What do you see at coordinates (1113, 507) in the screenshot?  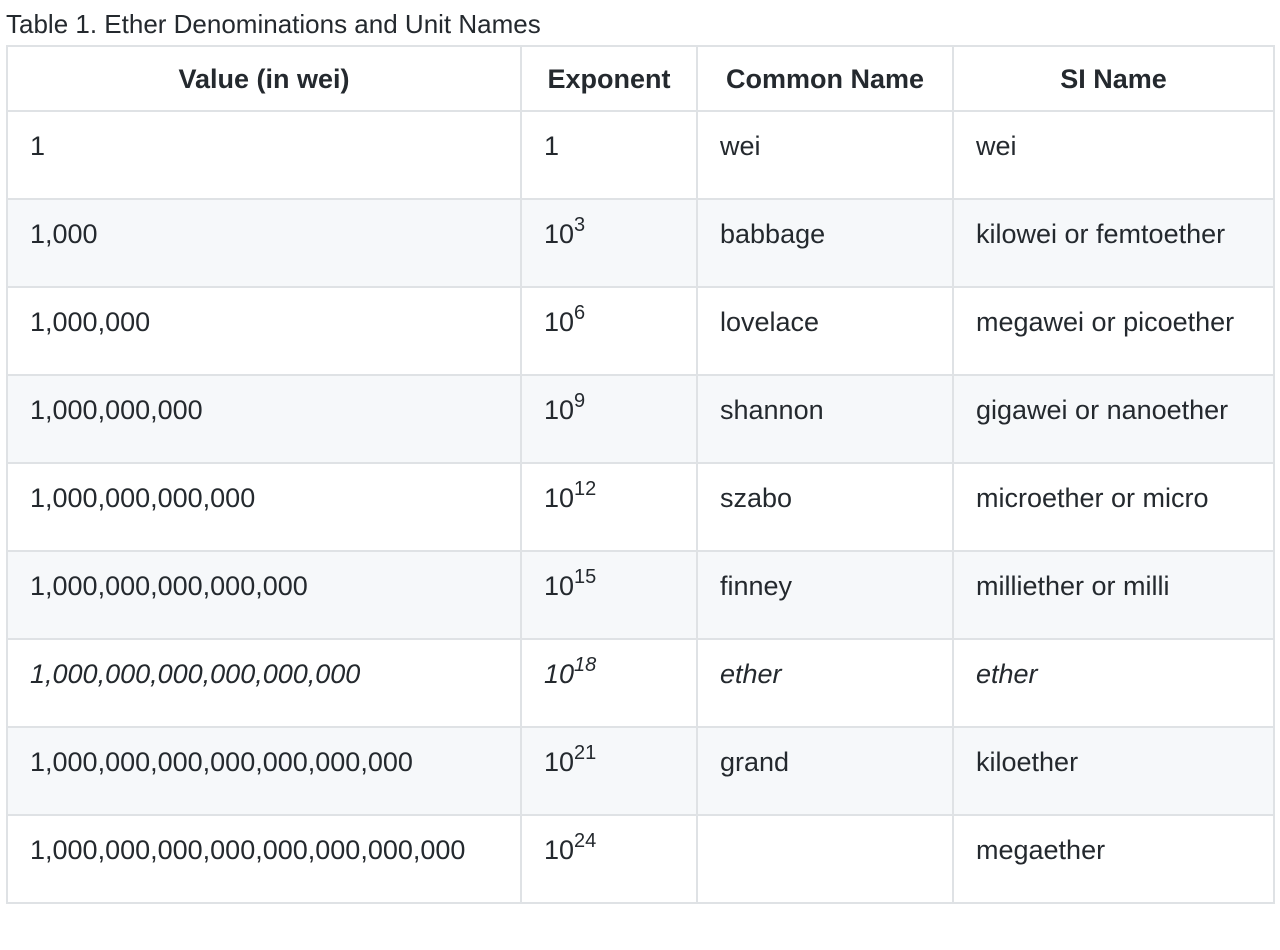 I see `cell-si-name: microether or micro` at bounding box center [1113, 507].